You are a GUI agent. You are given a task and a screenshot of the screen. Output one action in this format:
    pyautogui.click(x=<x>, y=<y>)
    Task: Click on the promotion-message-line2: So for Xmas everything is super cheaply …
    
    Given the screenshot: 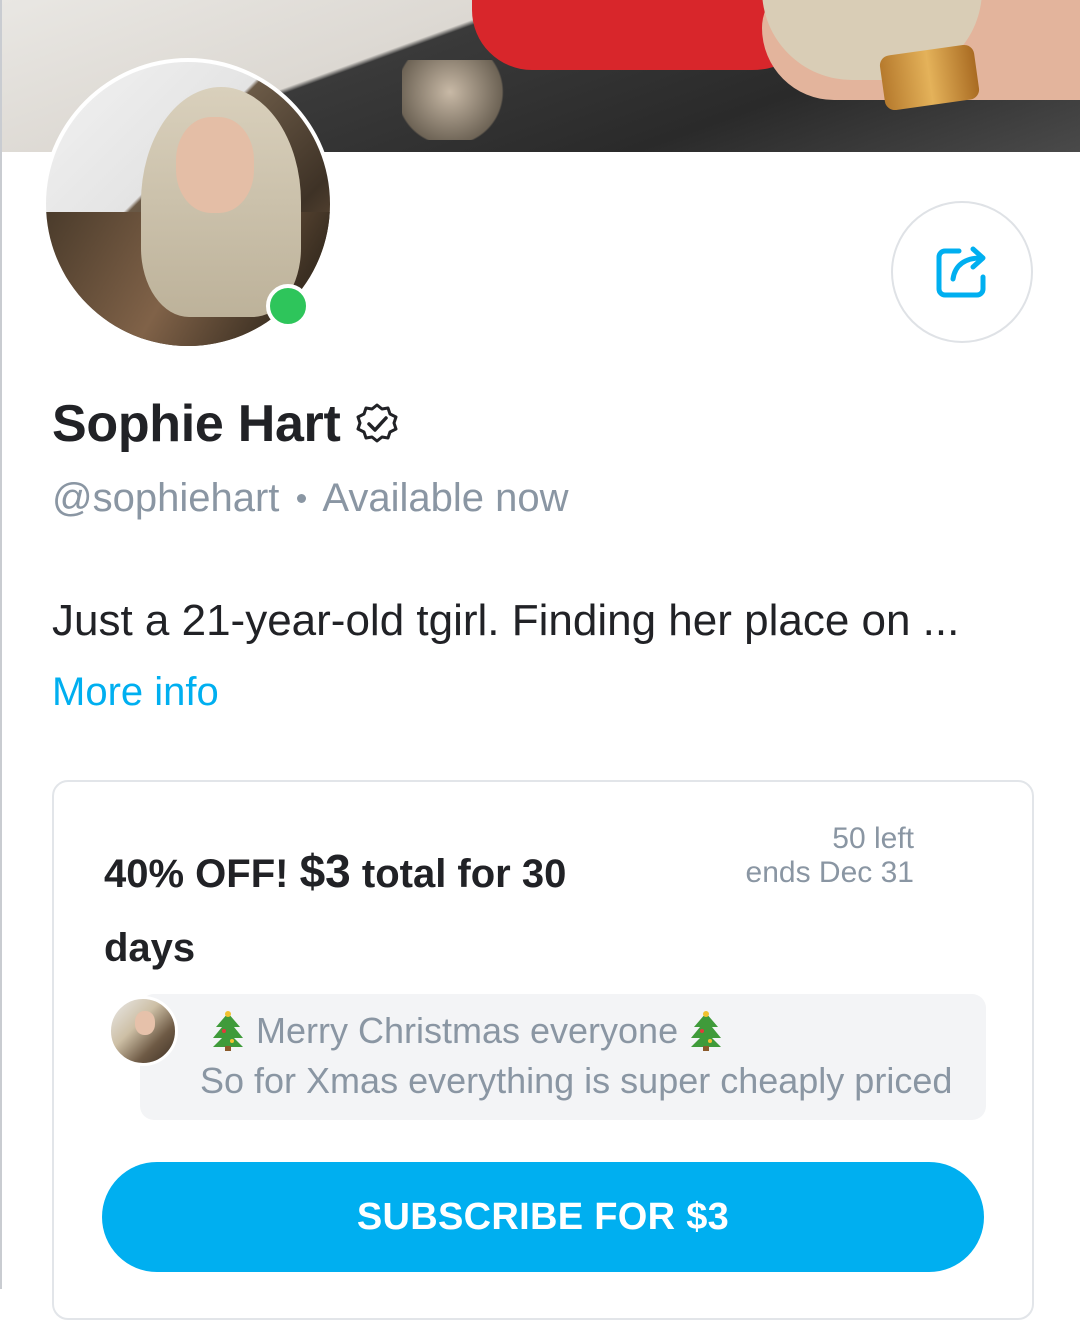 What is the action you would take?
    pyautogui.click(x=576, y=1080)
    